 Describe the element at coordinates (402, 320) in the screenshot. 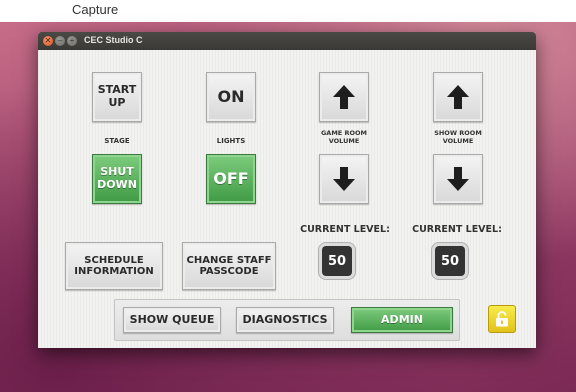

I see `admin-button: ADMIN` at that location.